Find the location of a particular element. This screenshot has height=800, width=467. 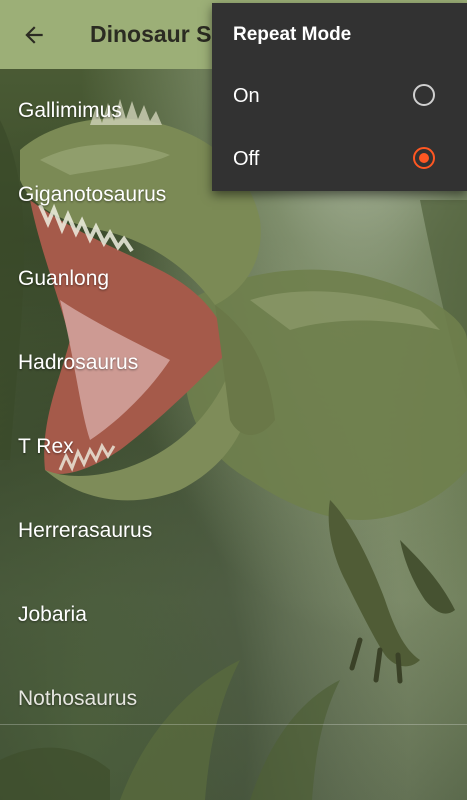

popup-title: Repeat Mode is located at coordinates (292, 34).